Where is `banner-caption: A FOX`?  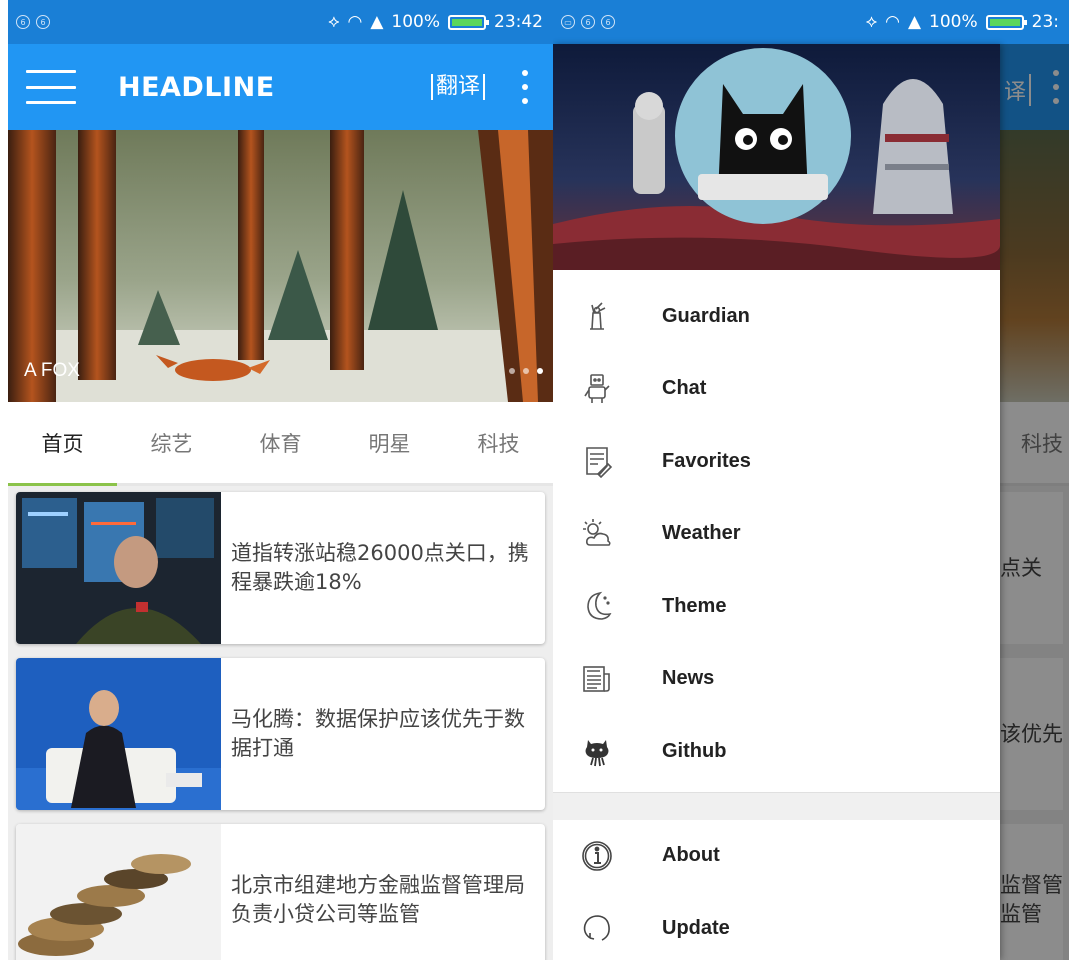
banner-caption: A FOX is located at coordinates (52, 370).